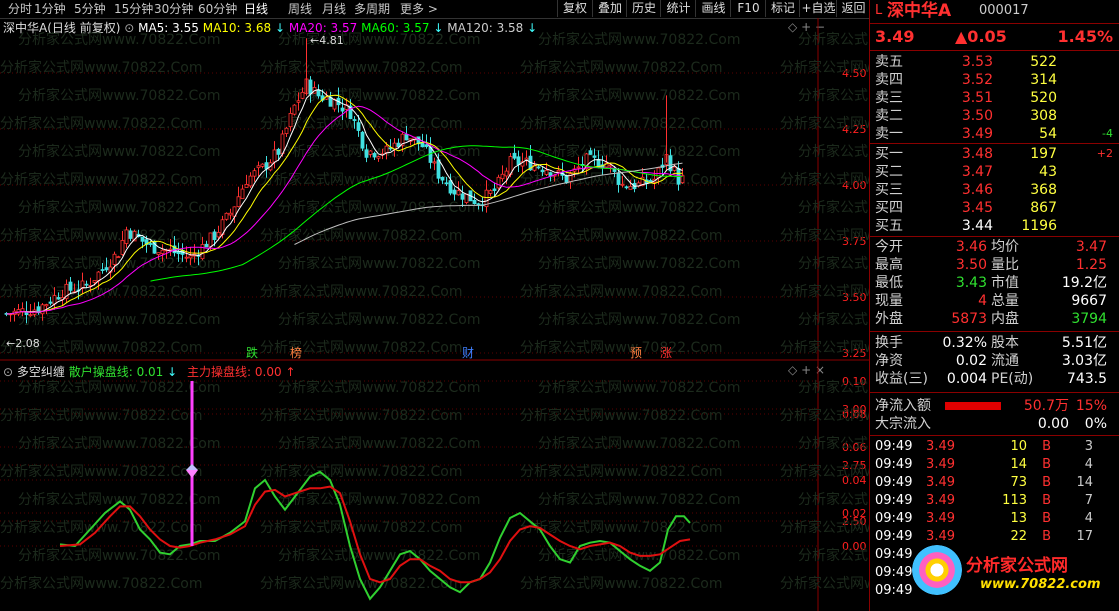  What do you see at coordinates (217, 9) in the screenshot?
I see `period-tab-5: 60分钟` at bounding box center [217, 9].